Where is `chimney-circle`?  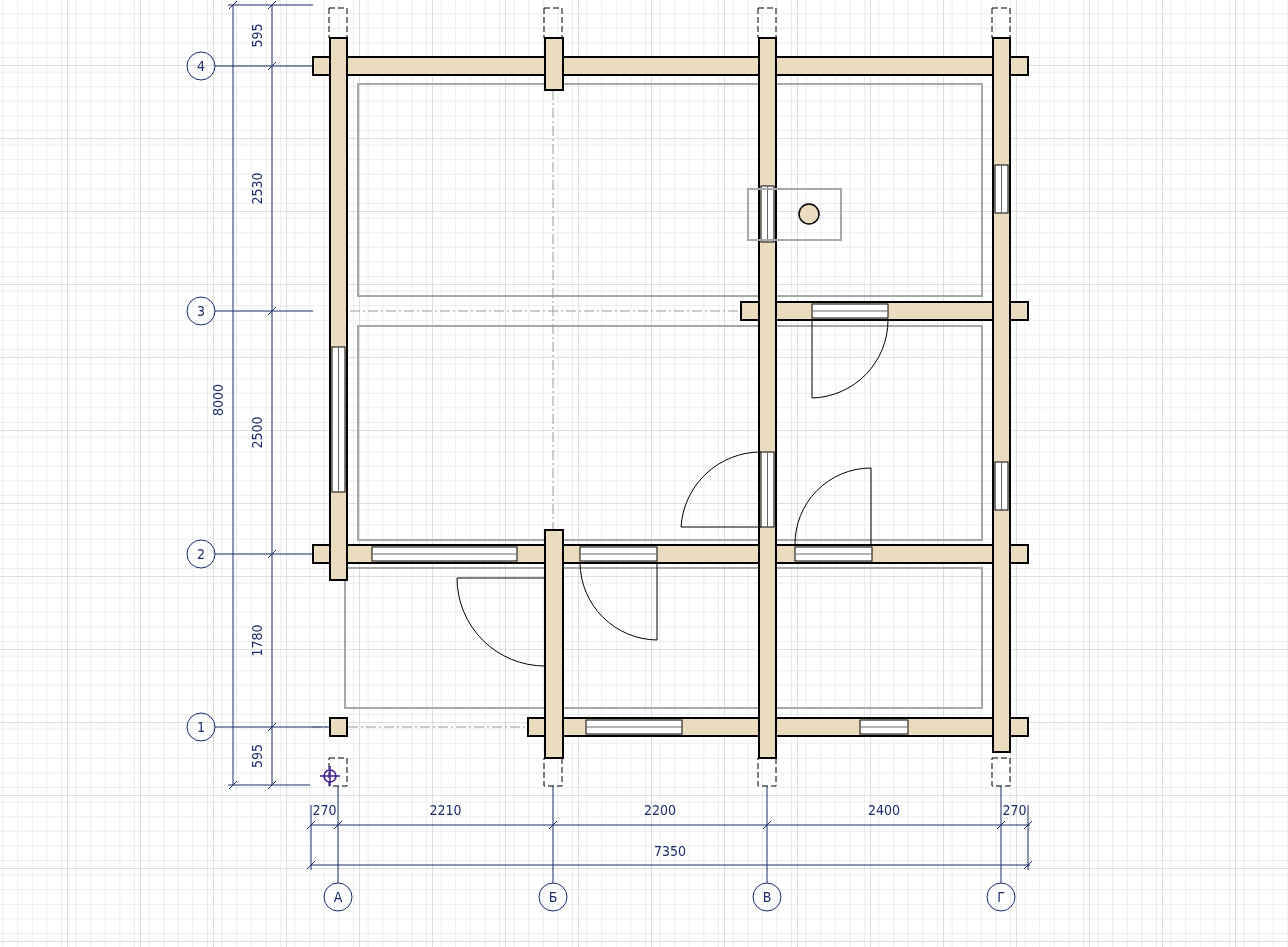
chimney-circle is located at coordinates (809, 214).